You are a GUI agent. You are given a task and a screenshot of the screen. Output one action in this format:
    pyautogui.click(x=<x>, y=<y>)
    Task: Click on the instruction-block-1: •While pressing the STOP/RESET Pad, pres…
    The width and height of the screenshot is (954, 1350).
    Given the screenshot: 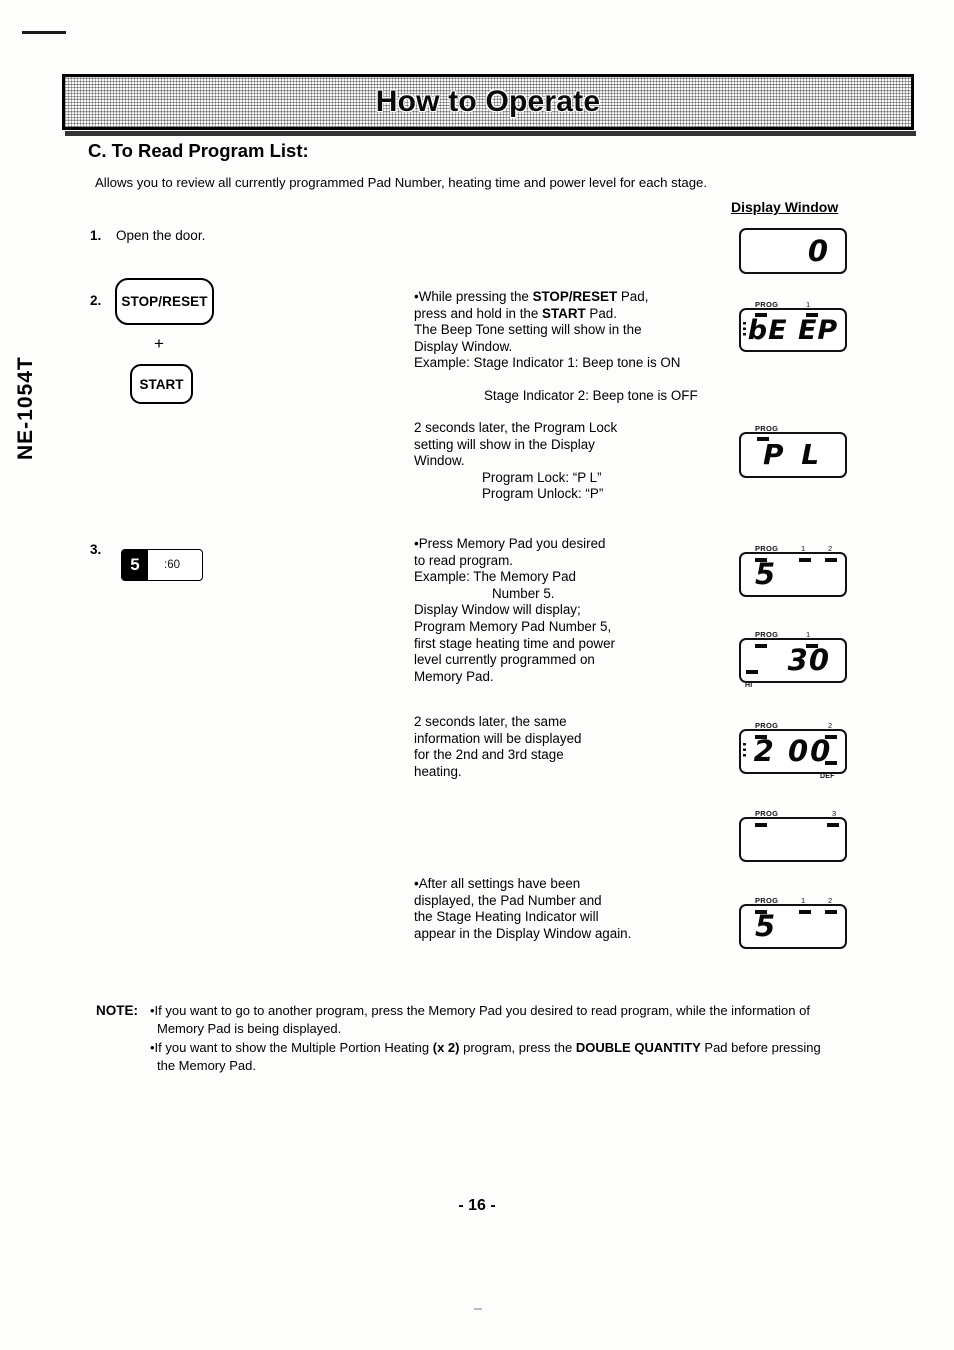 What is the action you would take?
    pyautogui.click(x=574, y=347)
    